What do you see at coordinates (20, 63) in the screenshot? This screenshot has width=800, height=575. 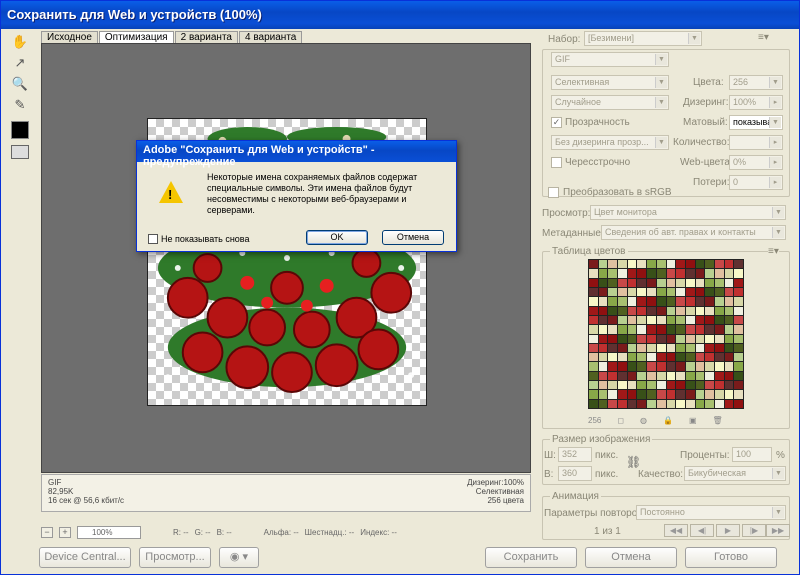 I see `slice-select-icon: ↗` at bounding box center [20, 63].